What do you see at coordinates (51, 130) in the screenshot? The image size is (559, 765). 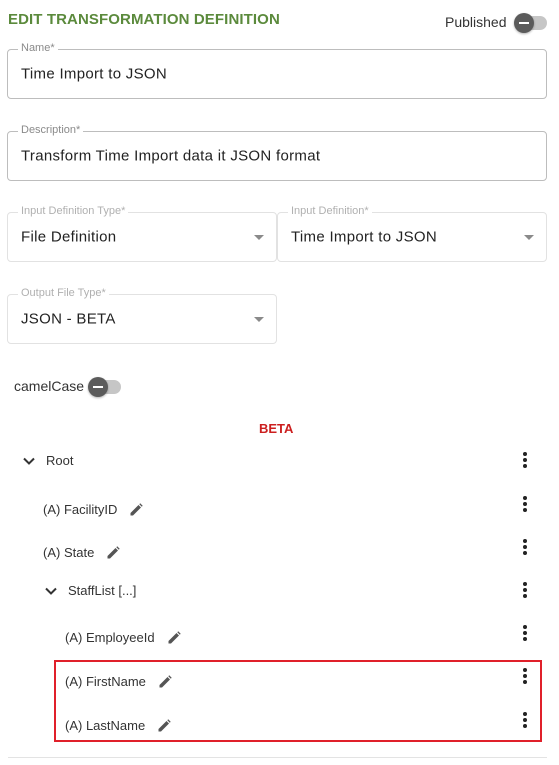 I see `description-field-label: Description*` at bounding box center [51, 130].